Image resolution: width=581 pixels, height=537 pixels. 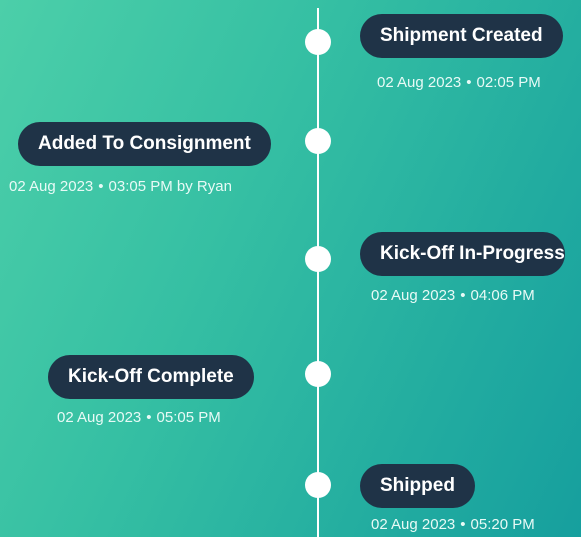 I want to click on event-time: 05:05 PM, so click(x=188, y=417).